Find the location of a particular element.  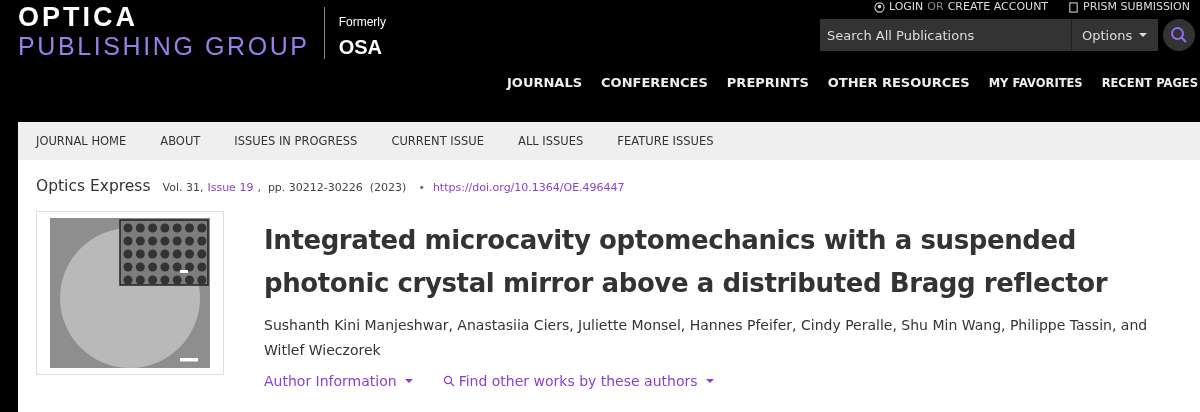

nav-link: PREPRINTS is located at coordinates (767, 82).